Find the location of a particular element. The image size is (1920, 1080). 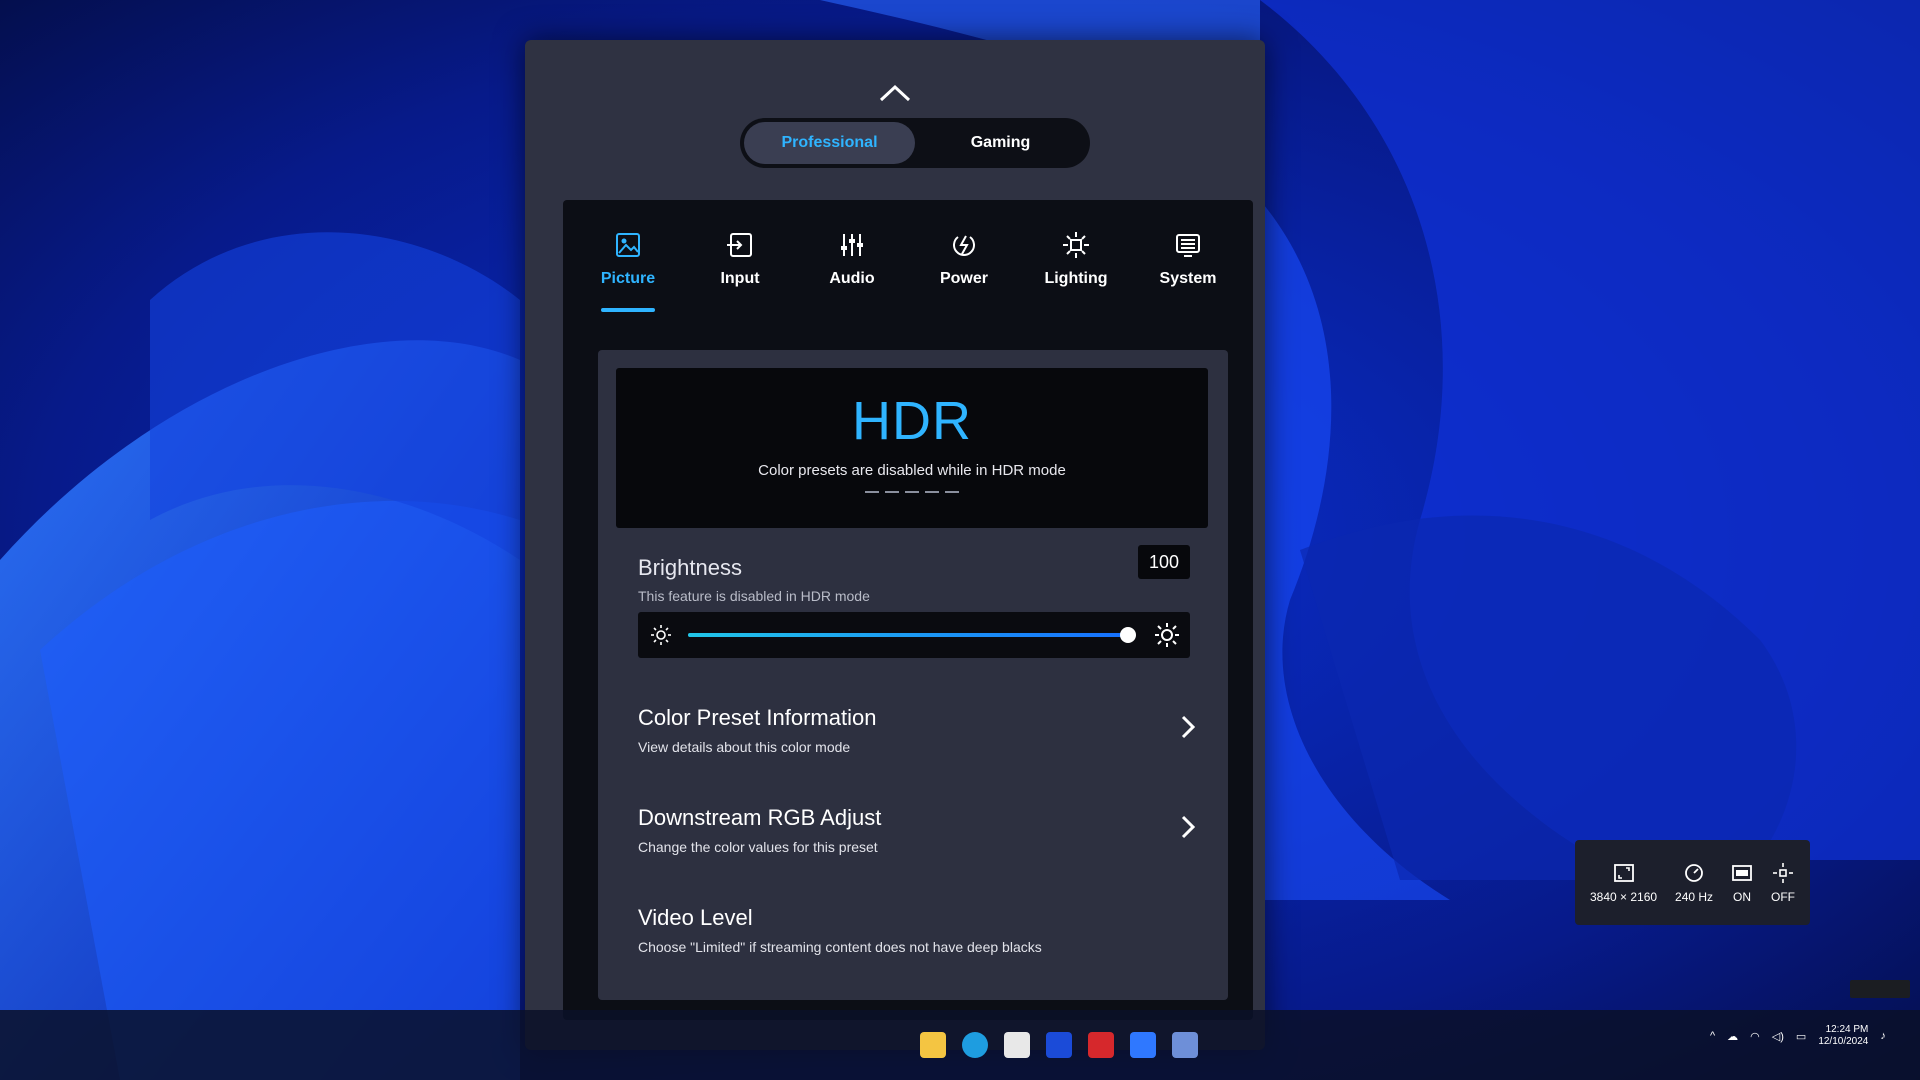

battery-icon: ▭ is located at coordinates (1801, 1036).